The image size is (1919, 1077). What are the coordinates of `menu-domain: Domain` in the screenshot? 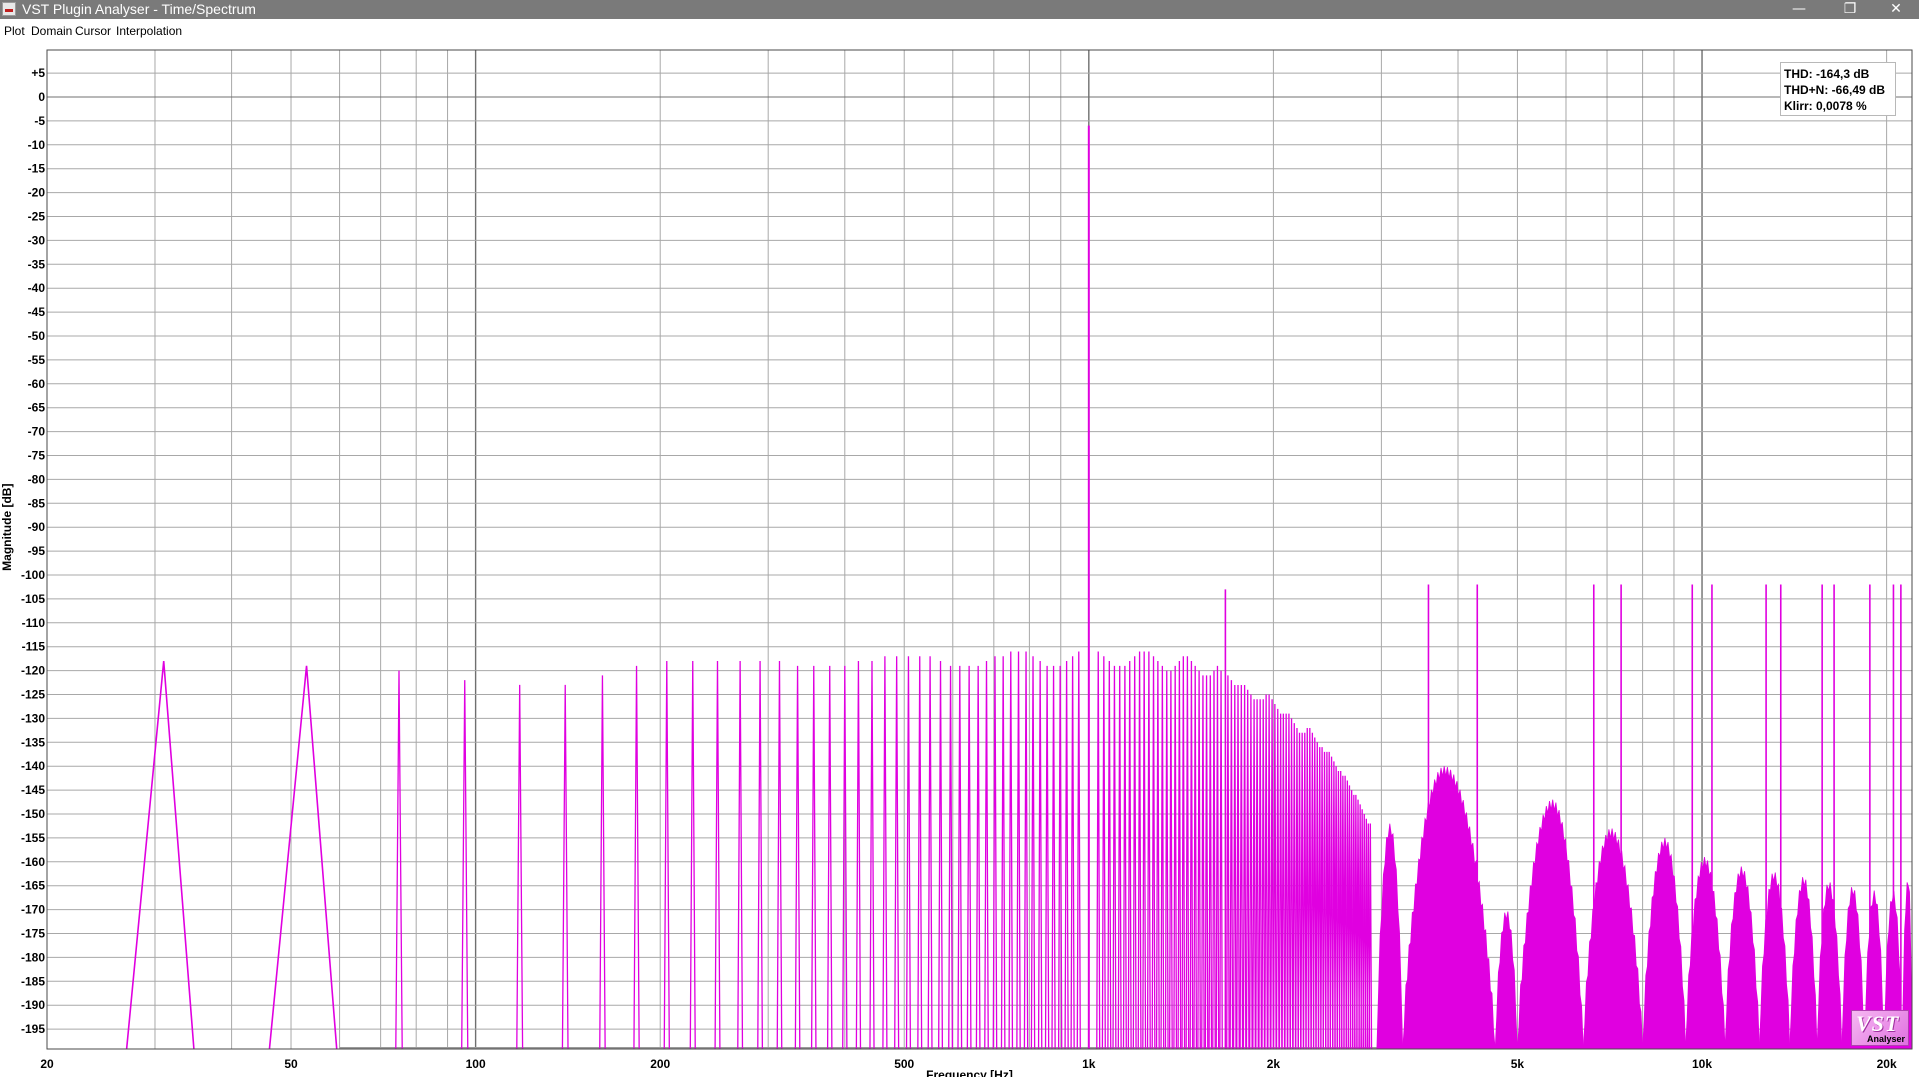 It's located at (51, 31).